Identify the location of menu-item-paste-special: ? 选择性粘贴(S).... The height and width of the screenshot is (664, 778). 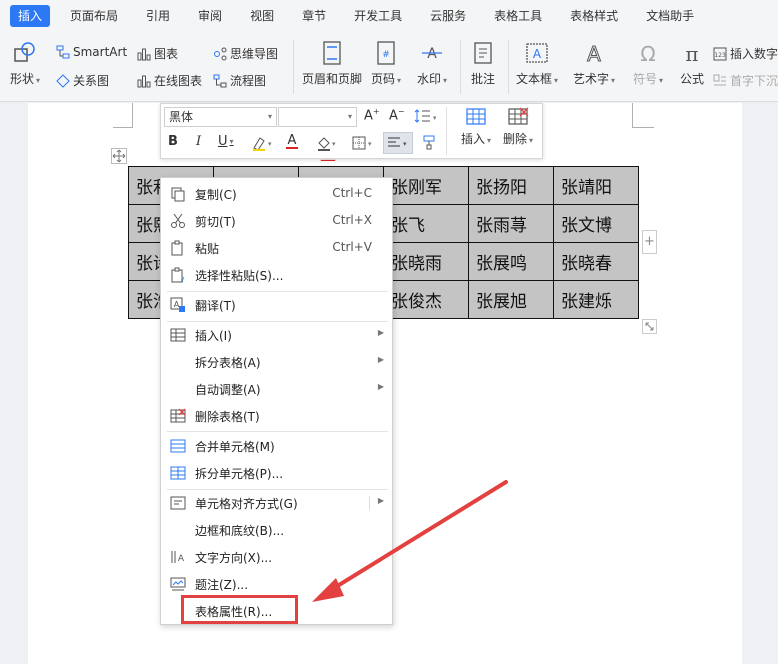
(276, 275).